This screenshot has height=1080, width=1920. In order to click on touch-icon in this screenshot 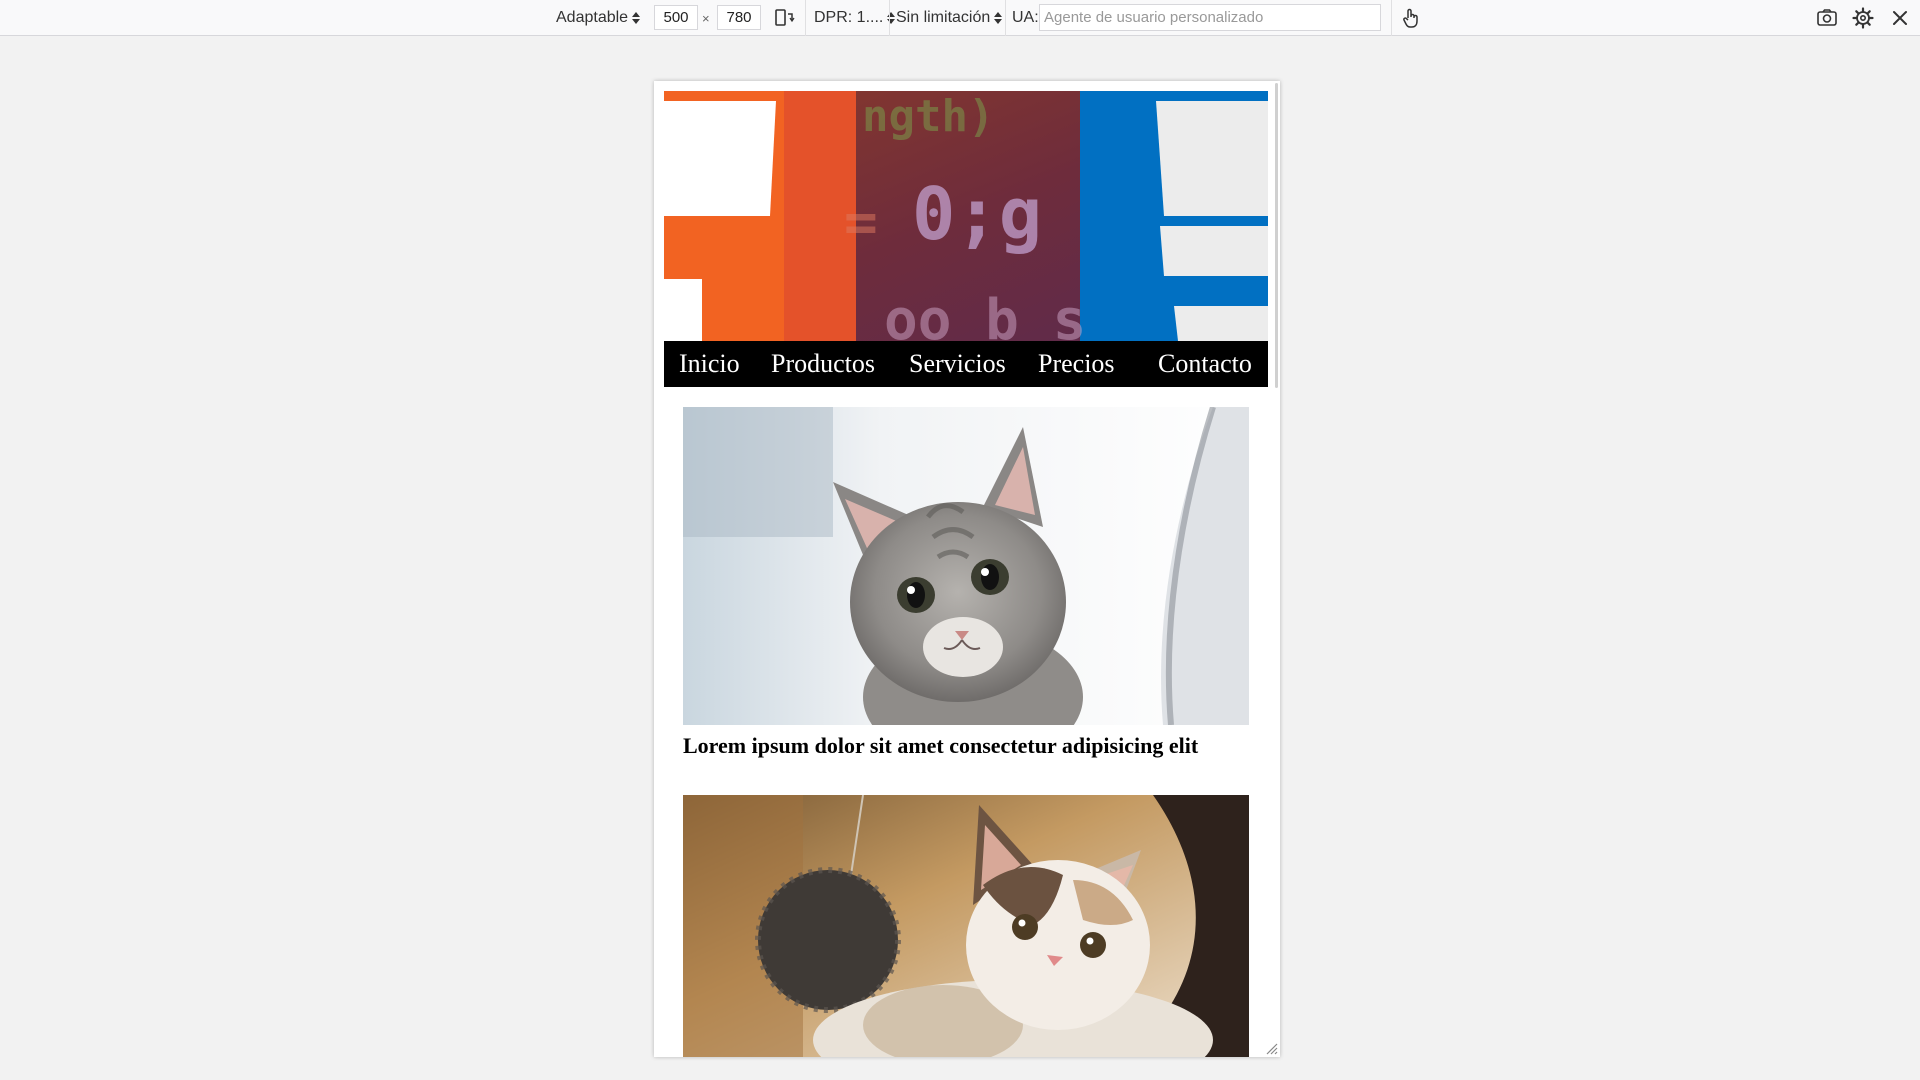, I will do `click(1411, 18)`.